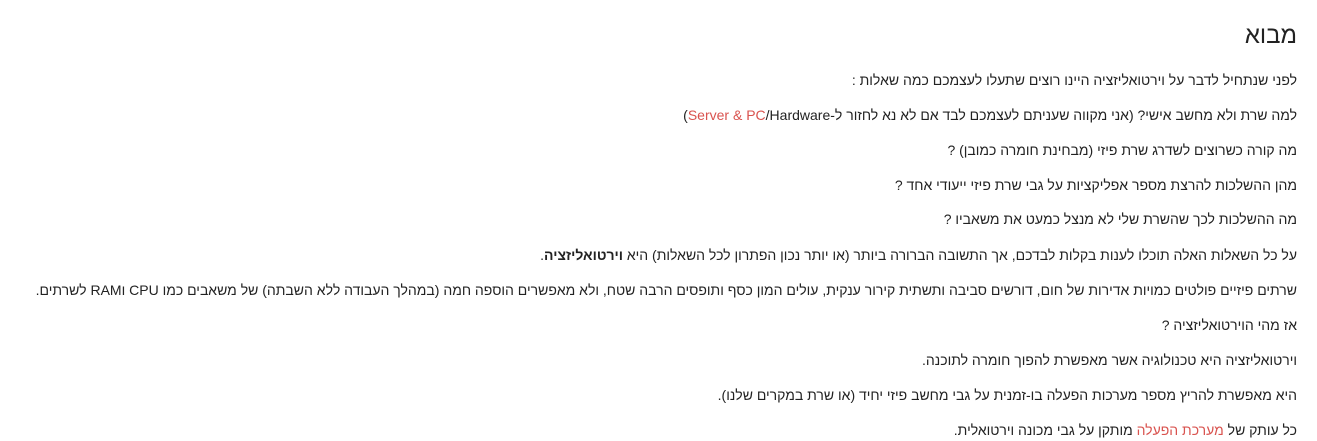 The image size is (1317, 441). Describe the element at coordinates (1045, 430) in the screenshot. I see `paragraph-text: מותקן על גבי מכונה וירטואלית.` at that location.